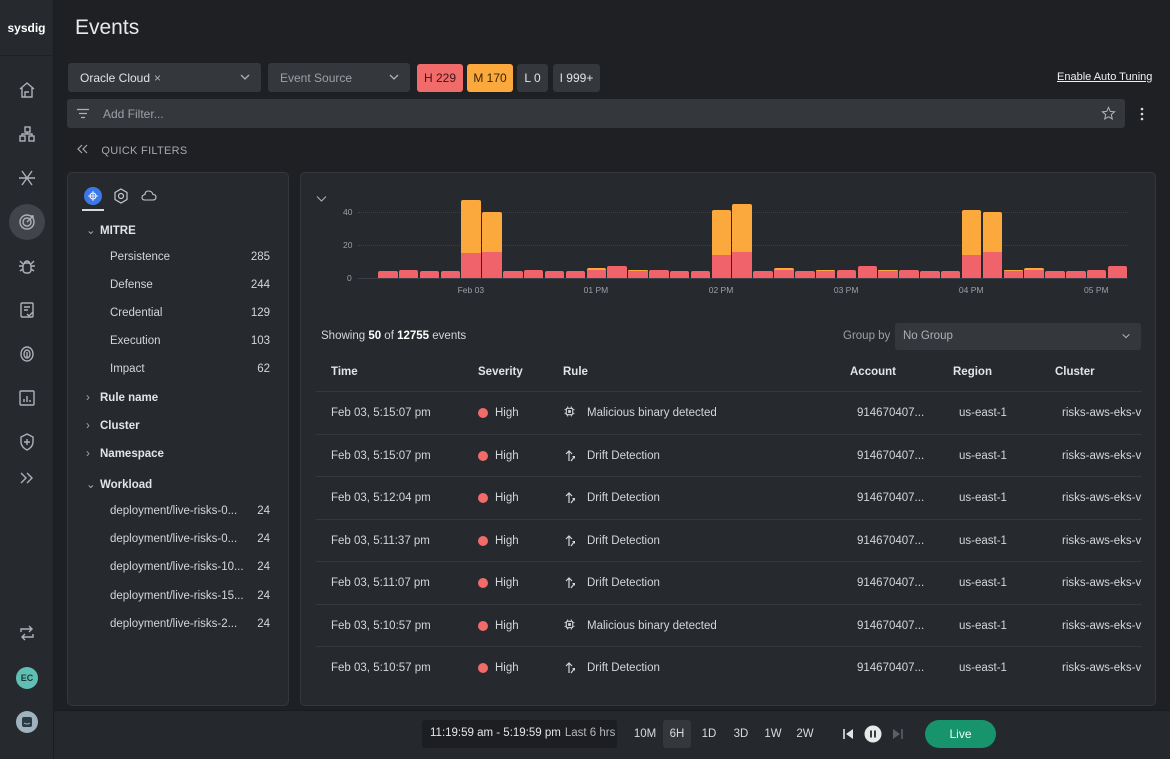 This screenshot has width=1170, height=759. I want to click on severity-low-pill: L 0, so click(532, 78).